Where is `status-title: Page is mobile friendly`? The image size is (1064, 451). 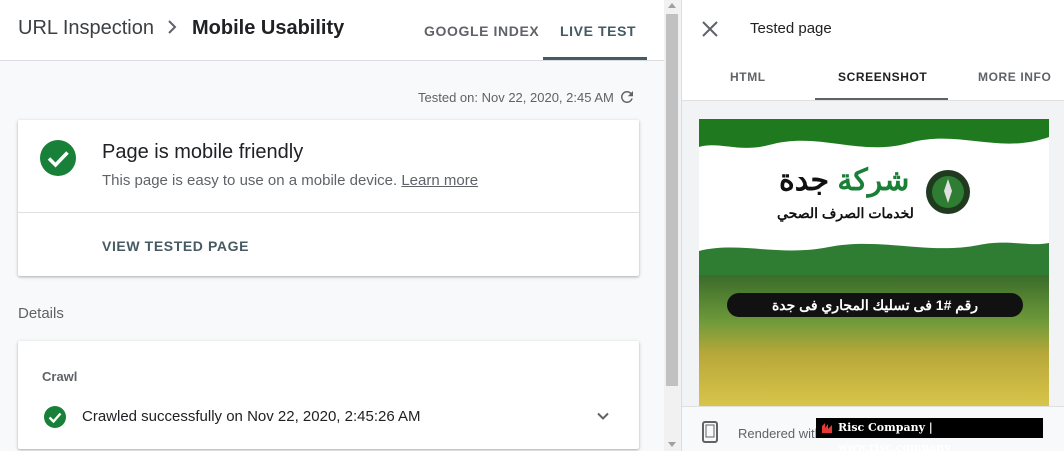 status-title: Page is mobile friendly is located at coordinates (203, 152).